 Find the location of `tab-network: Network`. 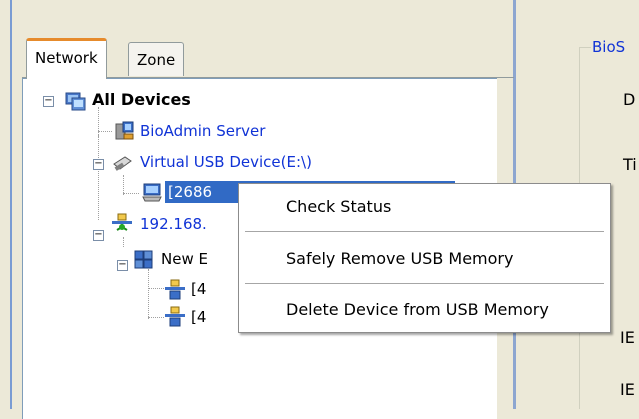

tab-network: Network is located at coordinates (66, 58).